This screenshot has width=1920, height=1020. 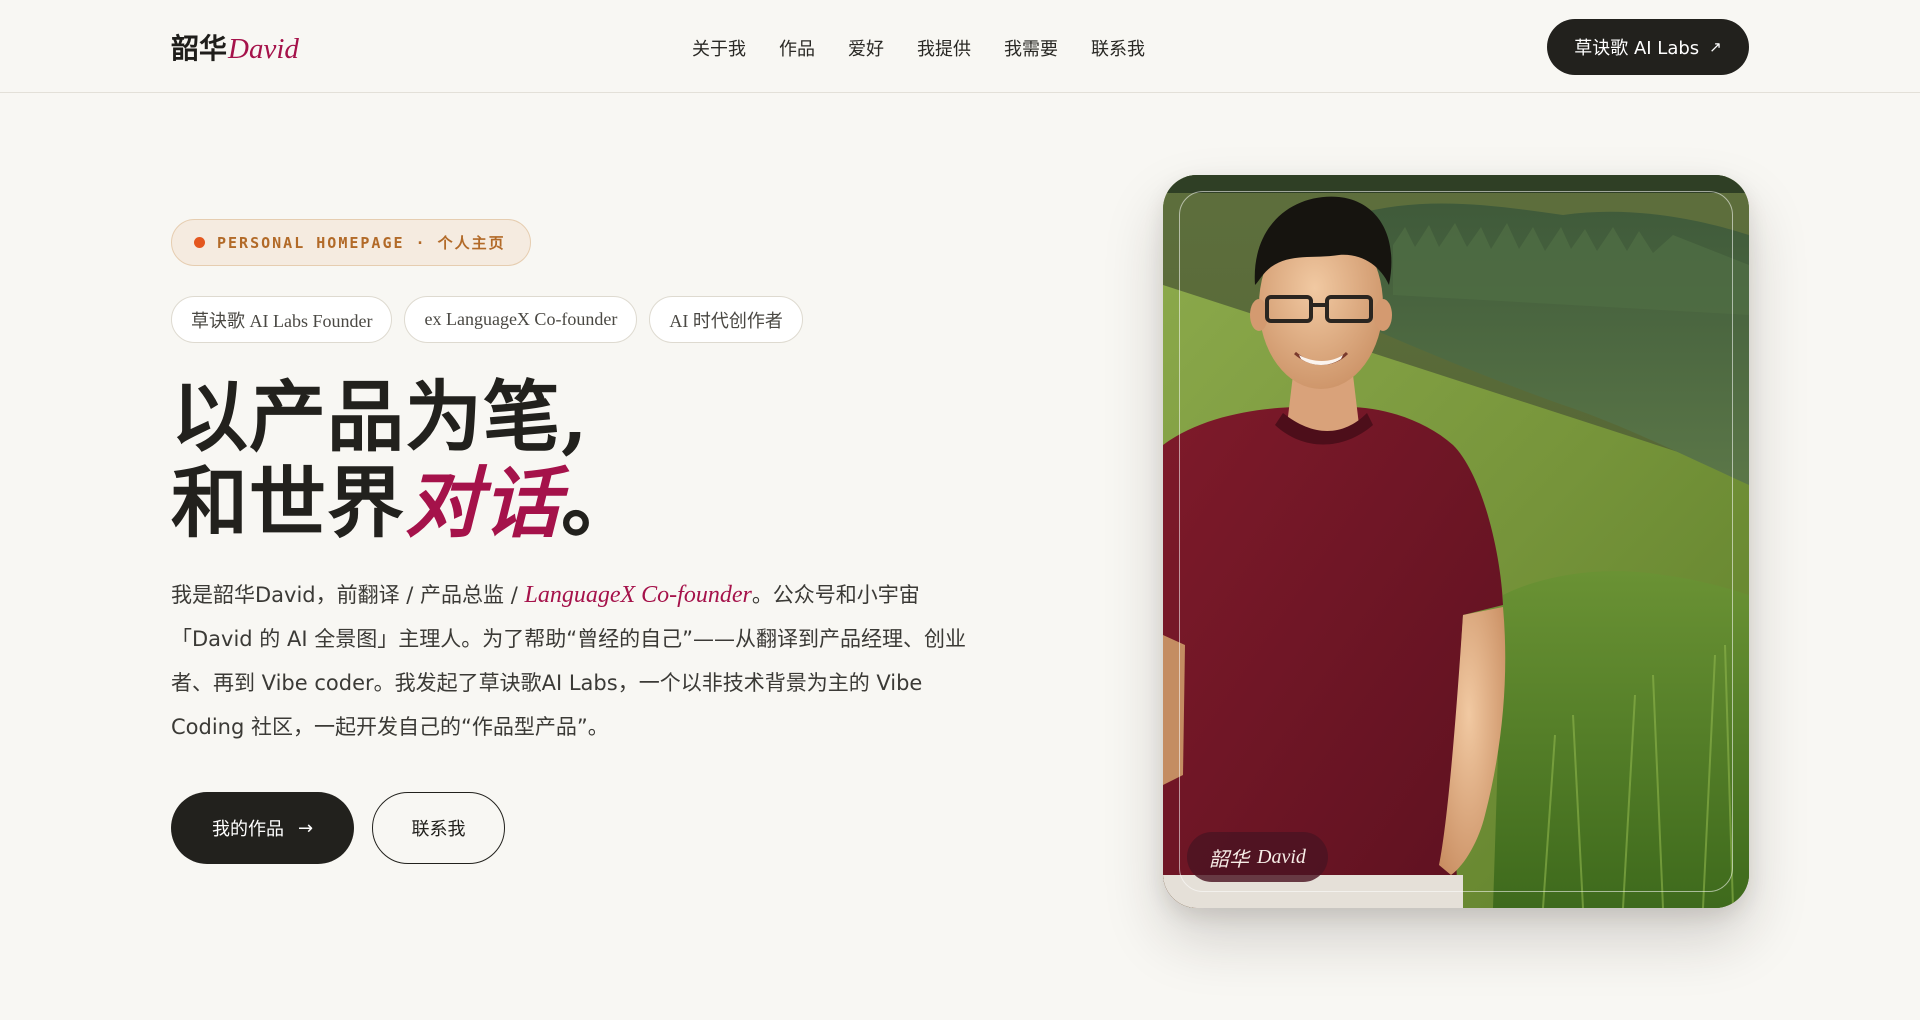 What do you see at coordinates (1715, 47) in the screenshot?
I see `external-link-icon: ↗` at bounding box center [1715, 47].